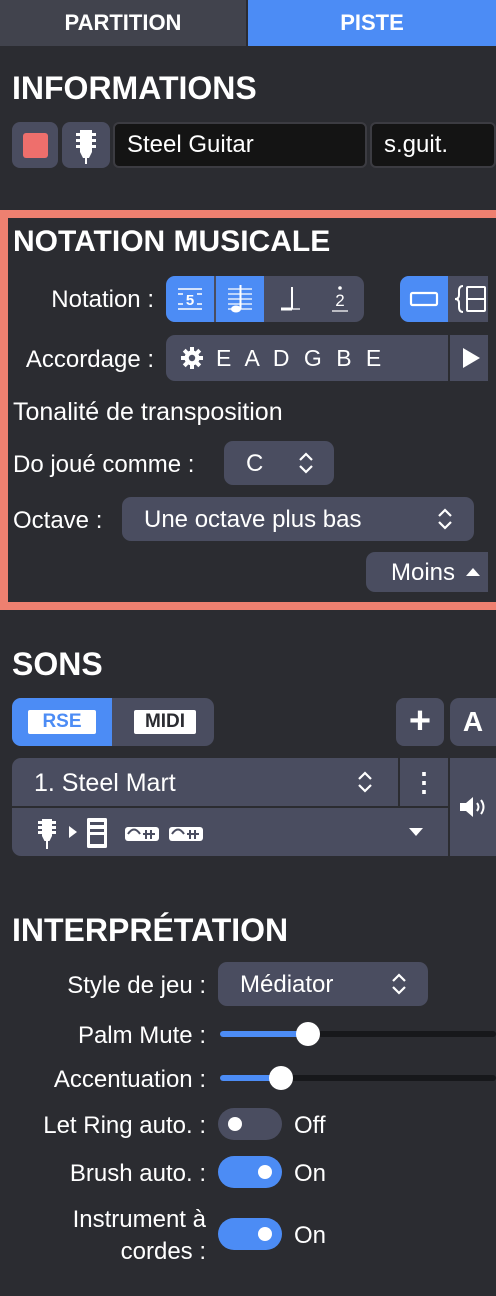 The image size is (496, 1296). I want to click on amp-icon, so click(97, 833).